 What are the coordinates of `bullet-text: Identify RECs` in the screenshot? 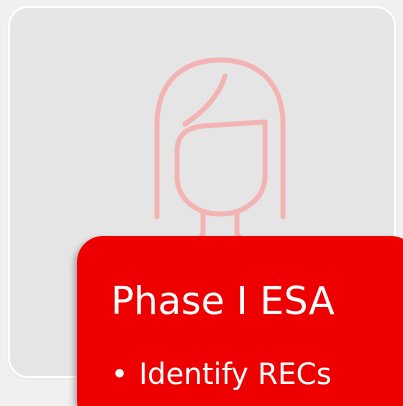 It's located at (235, 374).